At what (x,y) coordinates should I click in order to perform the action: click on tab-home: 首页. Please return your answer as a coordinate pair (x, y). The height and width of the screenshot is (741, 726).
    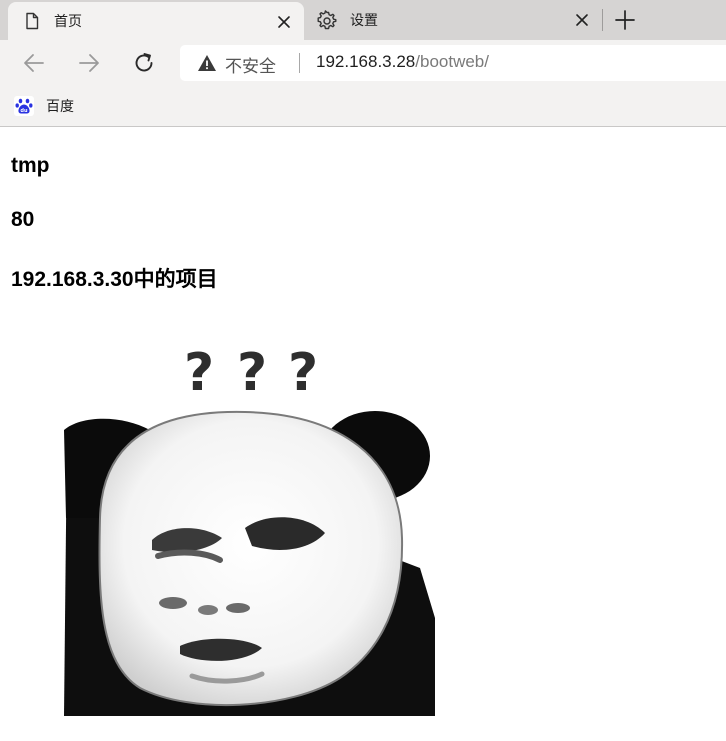
    Looking at the image, I should click on (156, 21).